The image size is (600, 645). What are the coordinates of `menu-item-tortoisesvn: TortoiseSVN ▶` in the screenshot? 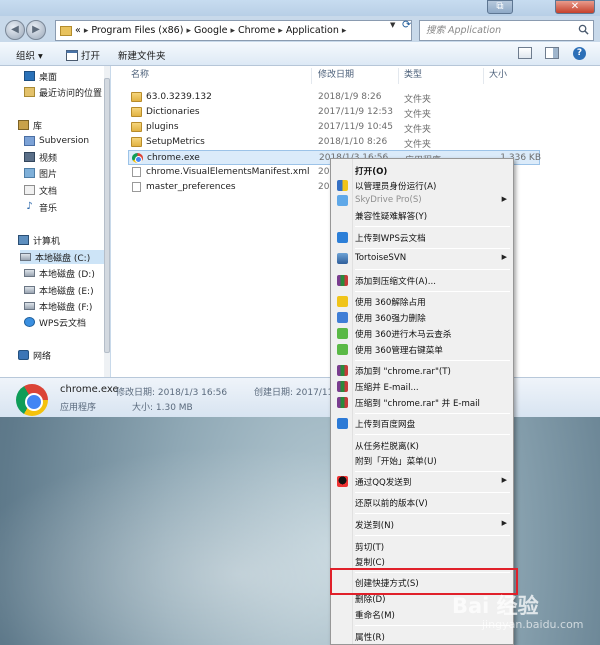 It's located at (422, 258).